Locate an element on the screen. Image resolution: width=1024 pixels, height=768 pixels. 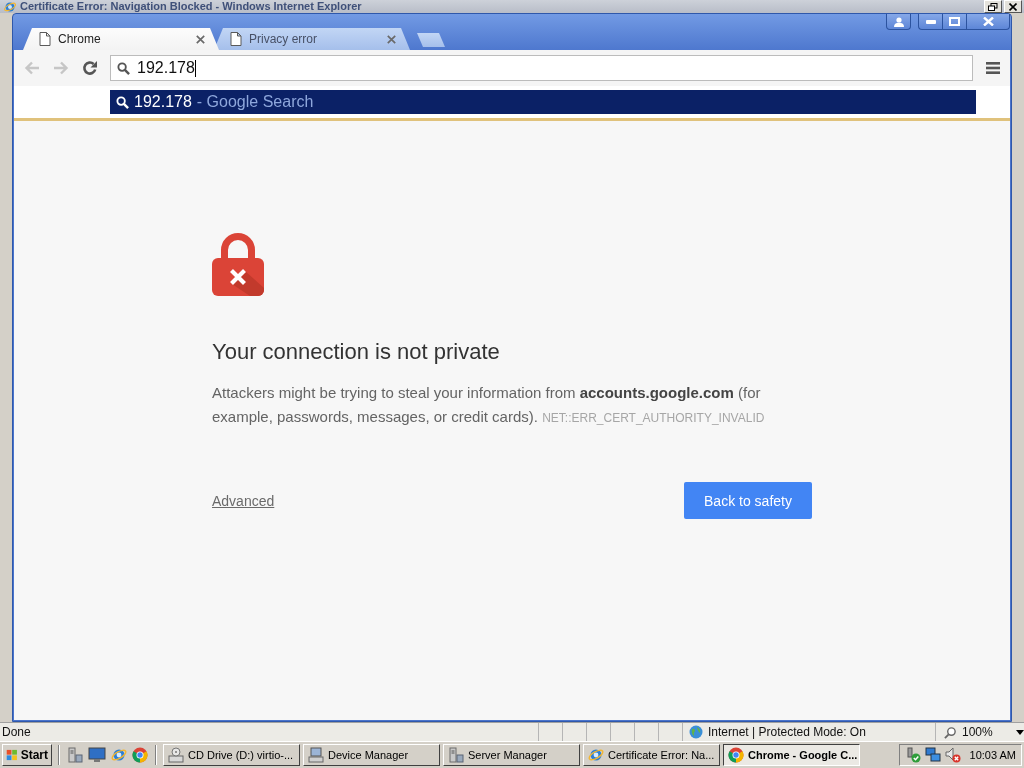
globe-icon is located at coordinates (696, 732).